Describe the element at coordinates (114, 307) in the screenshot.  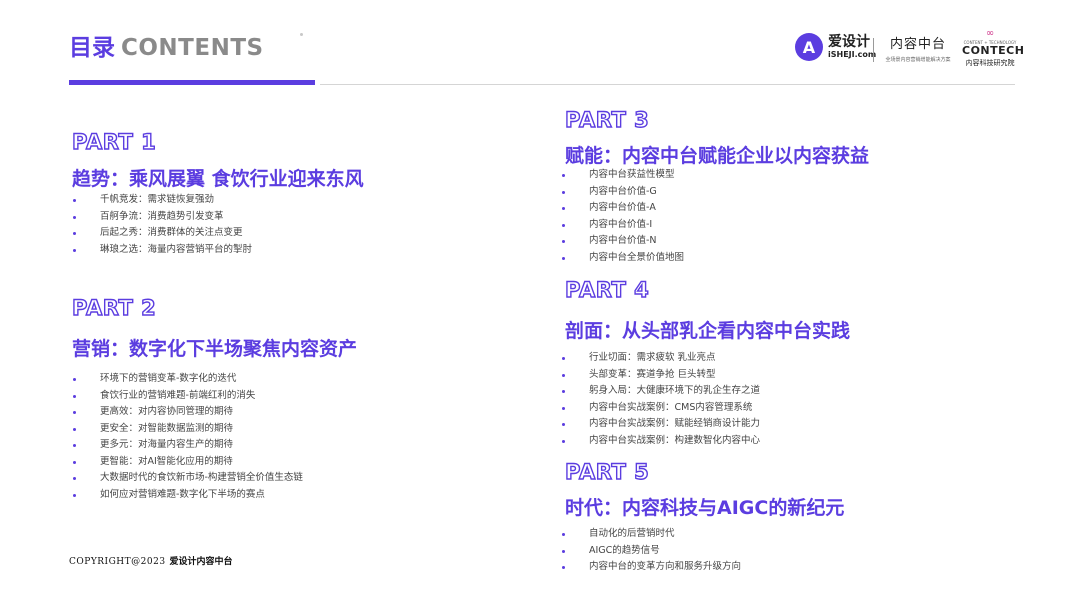
I see `part-2-label: PART 2` at that location.